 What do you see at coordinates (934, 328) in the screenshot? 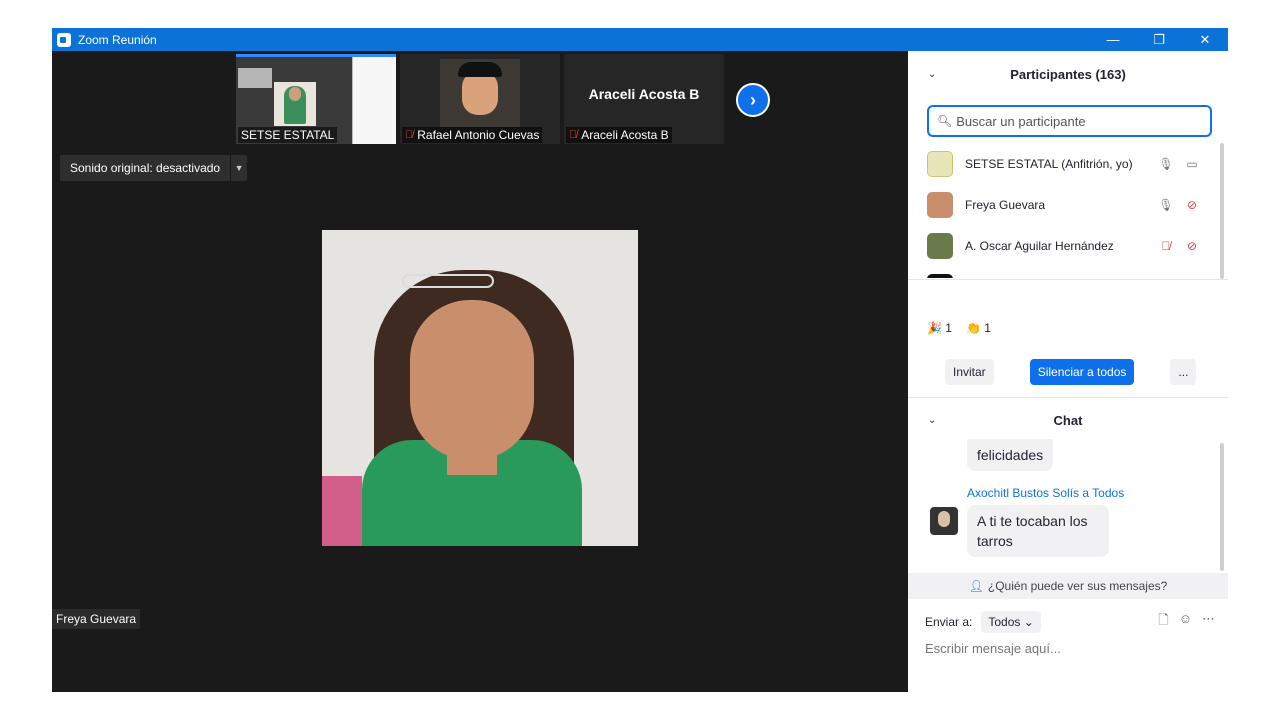
I see `tada-icon: 🎉` at bounding box center [934, 328].